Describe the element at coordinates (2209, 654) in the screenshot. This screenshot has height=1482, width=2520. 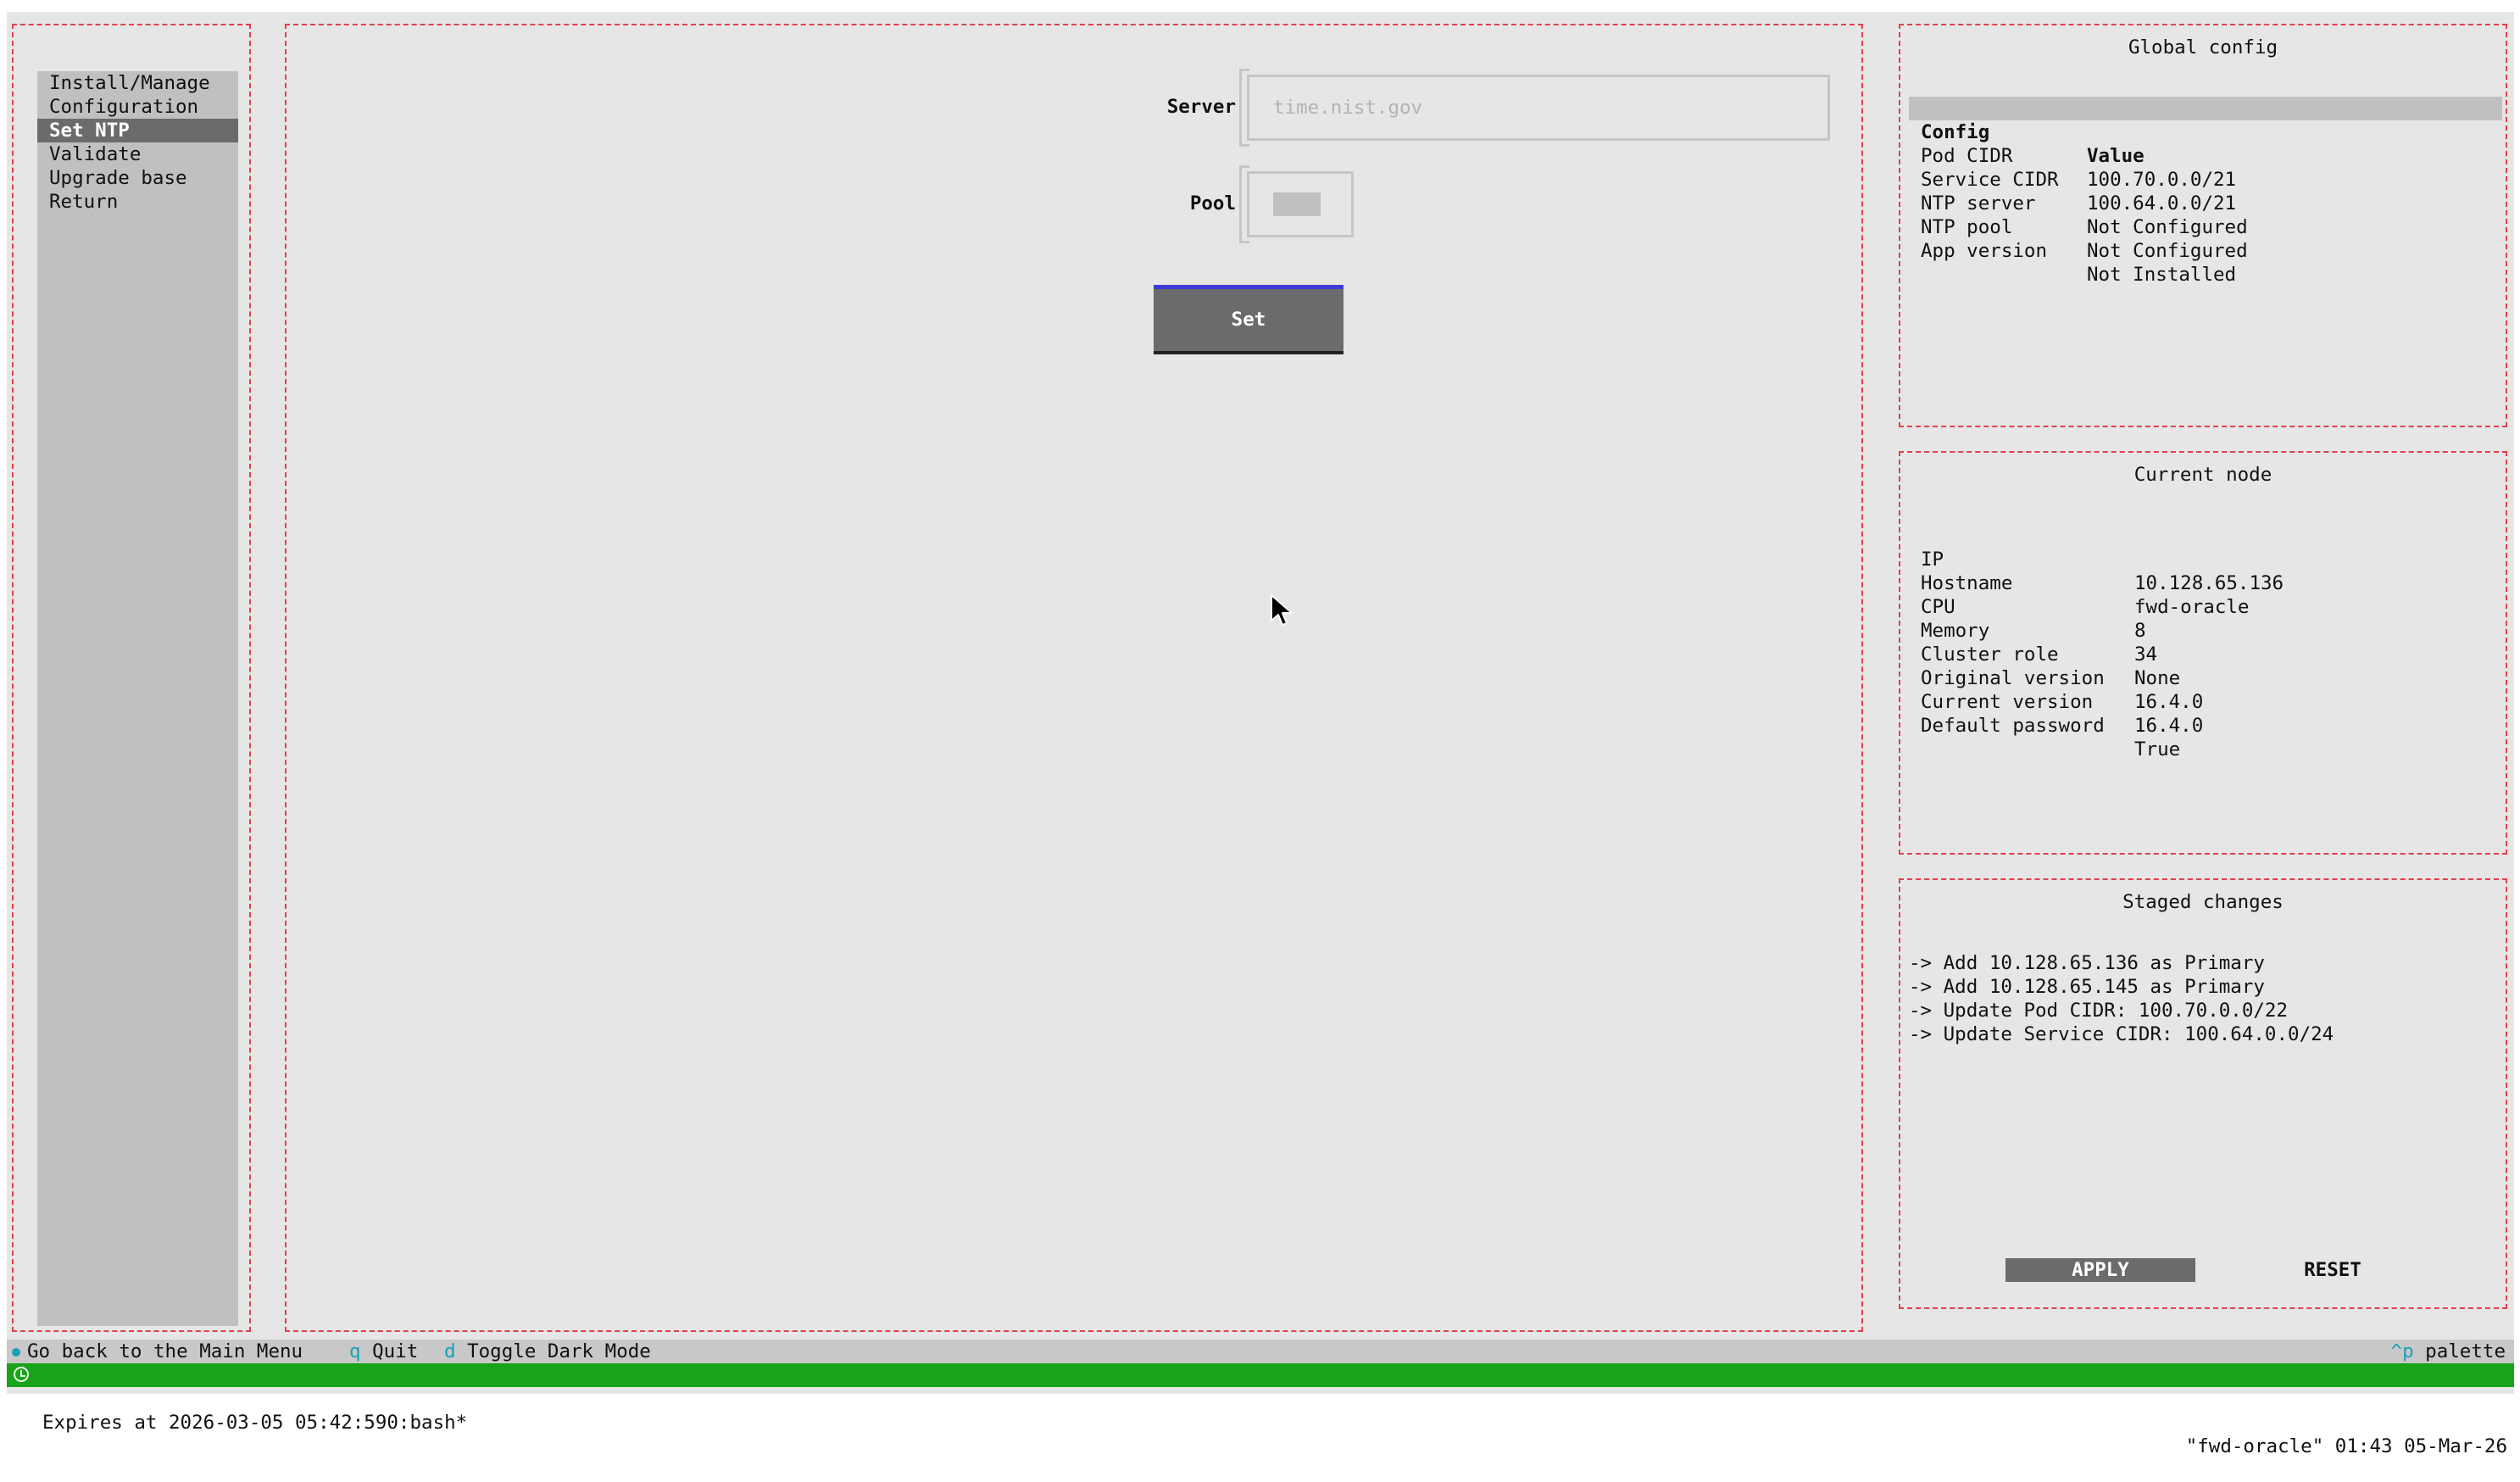
I see `table-row: Cluster role None` at that location.